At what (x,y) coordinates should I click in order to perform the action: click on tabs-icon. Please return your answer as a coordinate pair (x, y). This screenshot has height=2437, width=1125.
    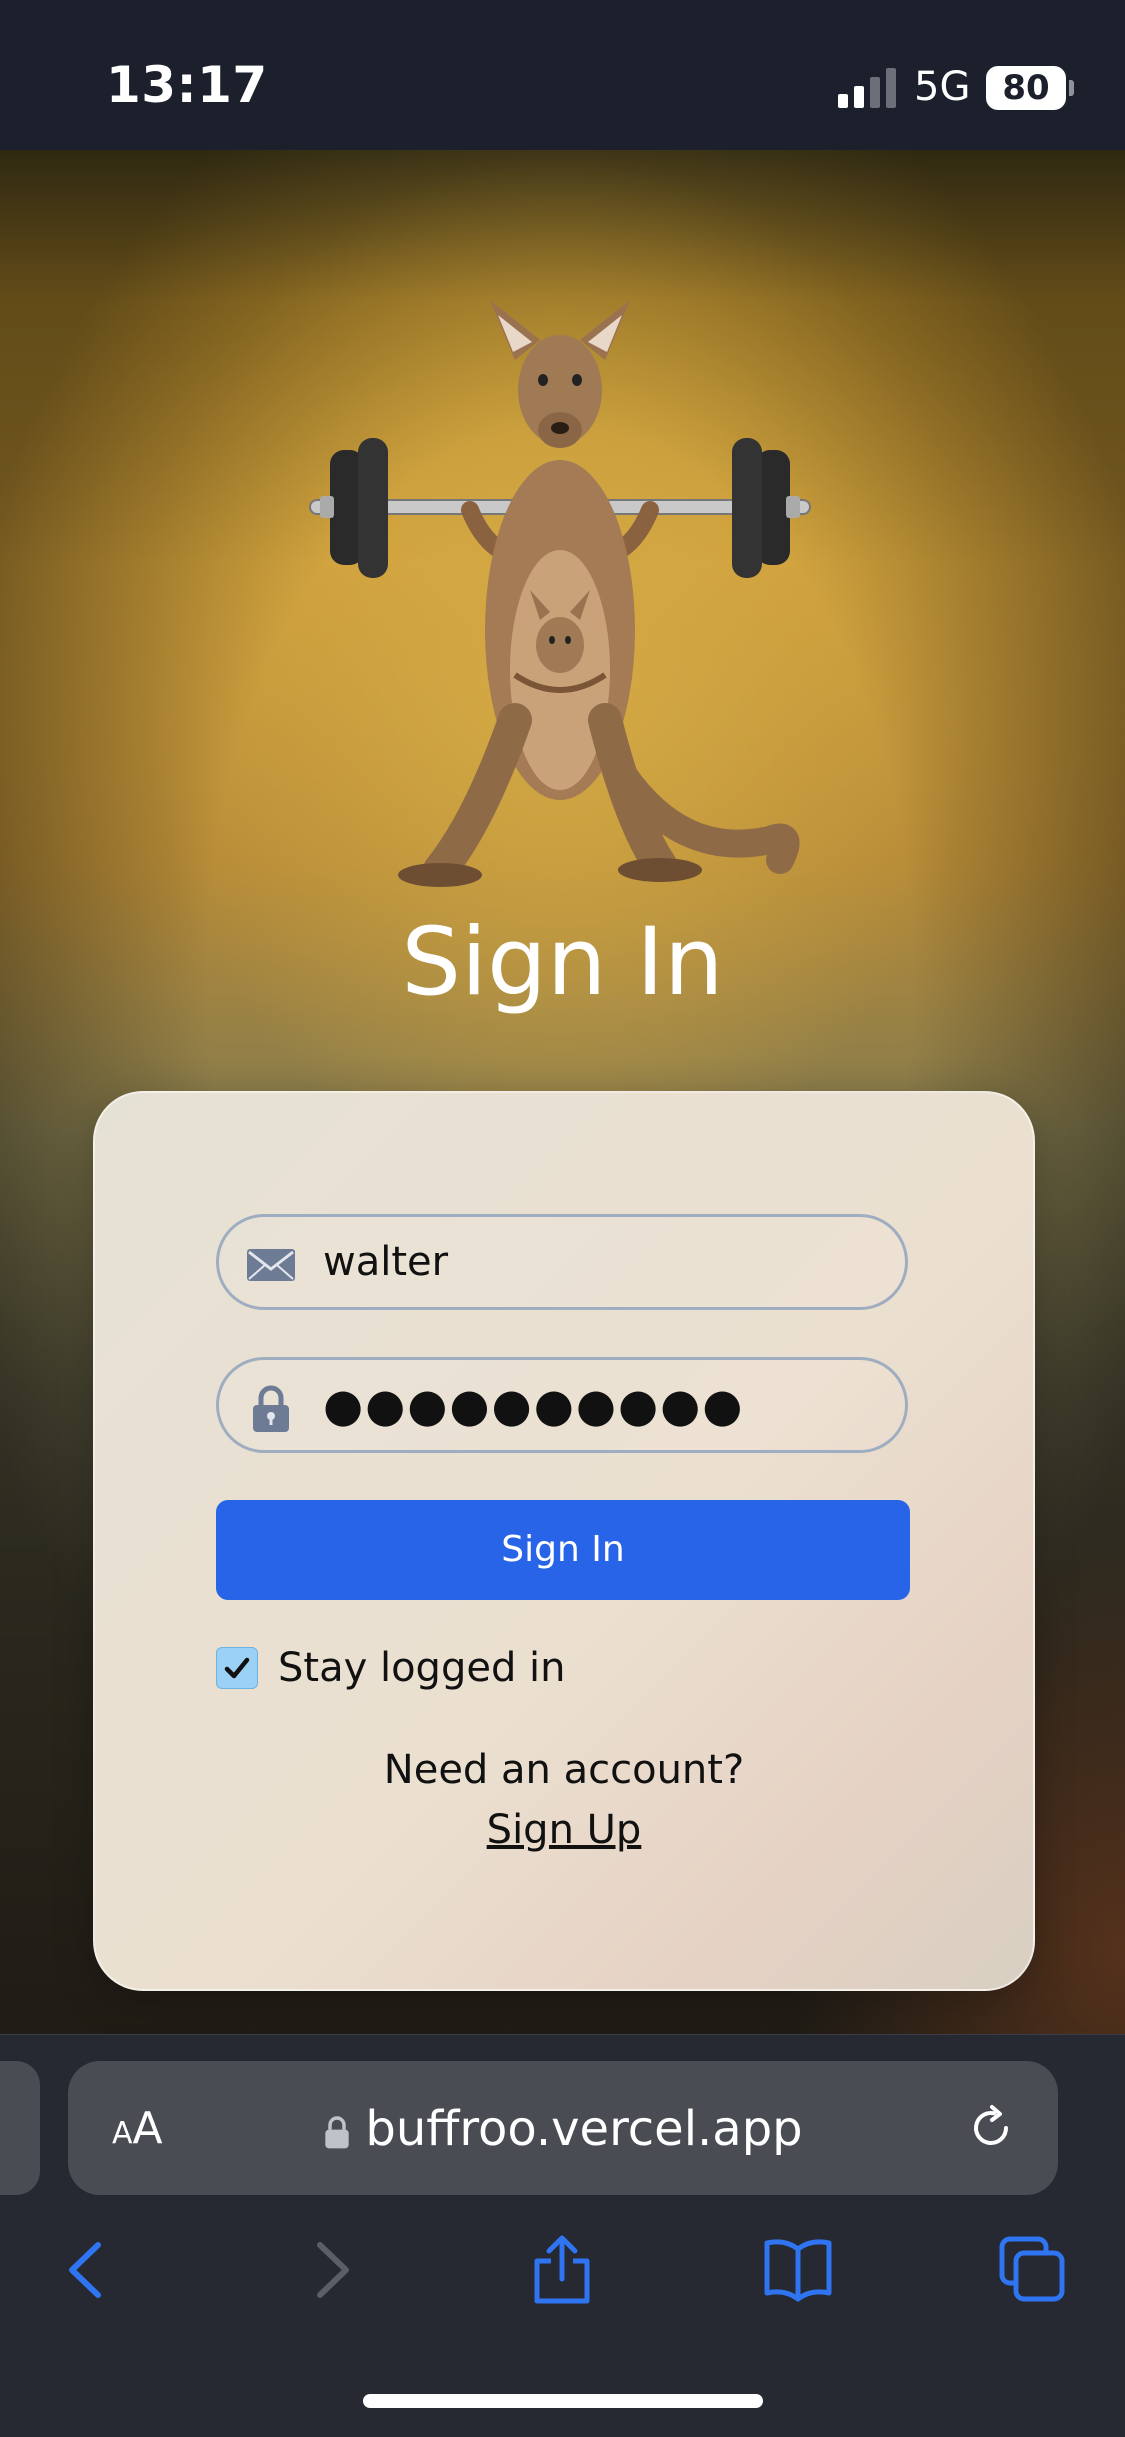
    Looking at the image, I should click on (1033, 2270).